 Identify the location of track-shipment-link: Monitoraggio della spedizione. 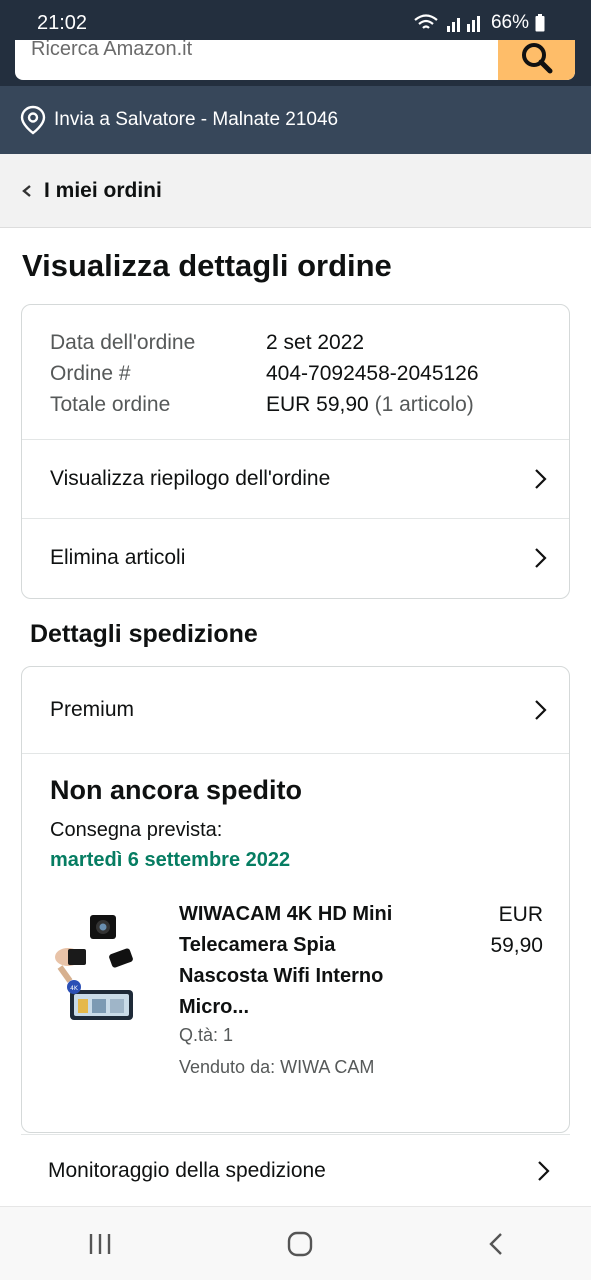
(295, 1170).